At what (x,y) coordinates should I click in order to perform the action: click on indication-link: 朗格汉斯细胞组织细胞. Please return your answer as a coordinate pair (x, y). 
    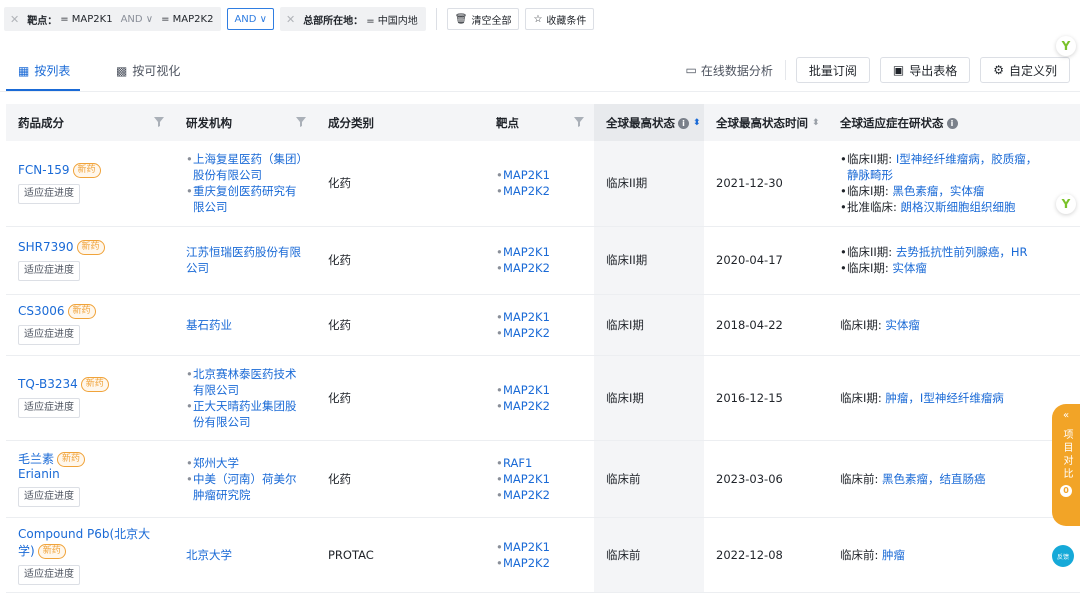
    Looking at the image, I should click on (958, 207).